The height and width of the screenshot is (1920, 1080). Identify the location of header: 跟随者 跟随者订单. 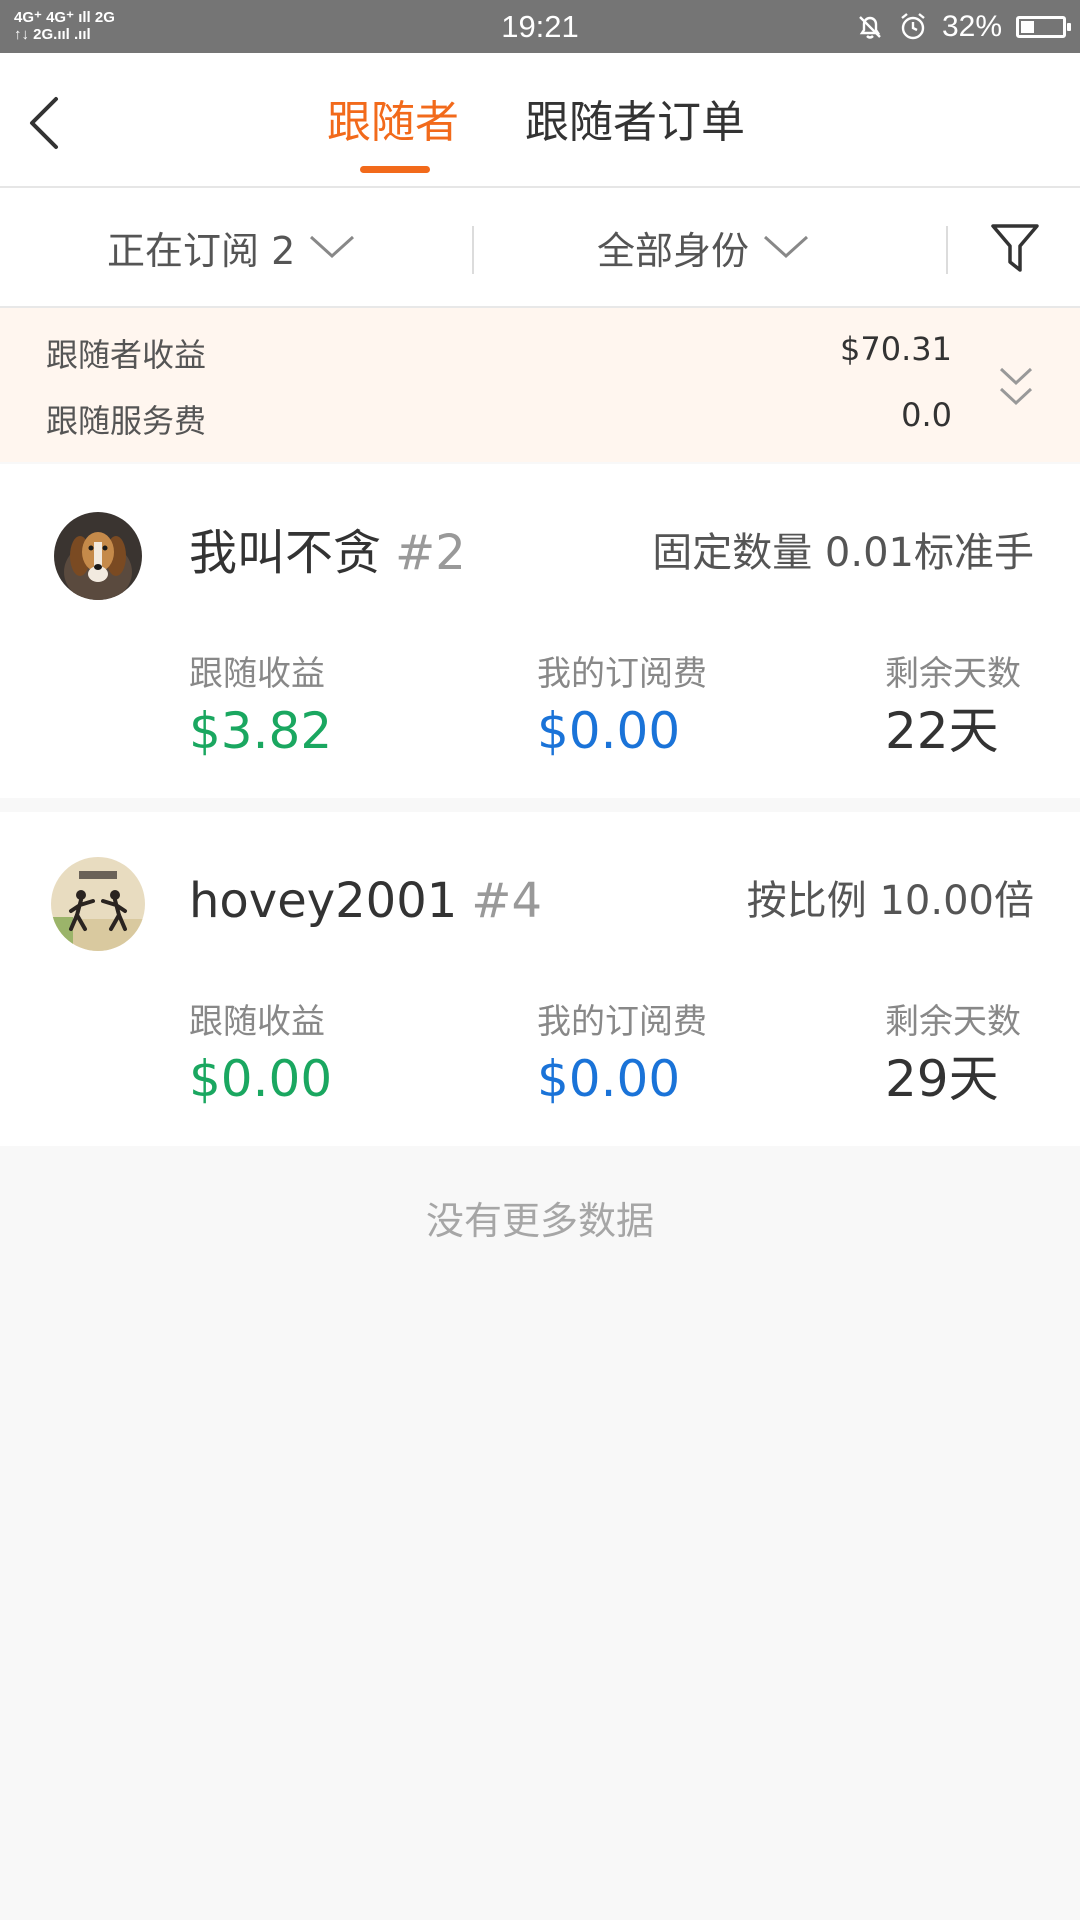
(540, 120).